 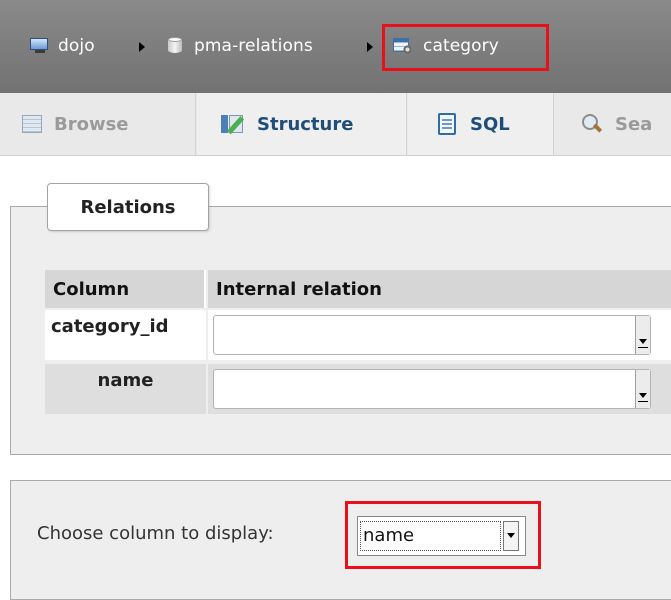 I want to click on column-header: Column, so click(x=125, y=289).